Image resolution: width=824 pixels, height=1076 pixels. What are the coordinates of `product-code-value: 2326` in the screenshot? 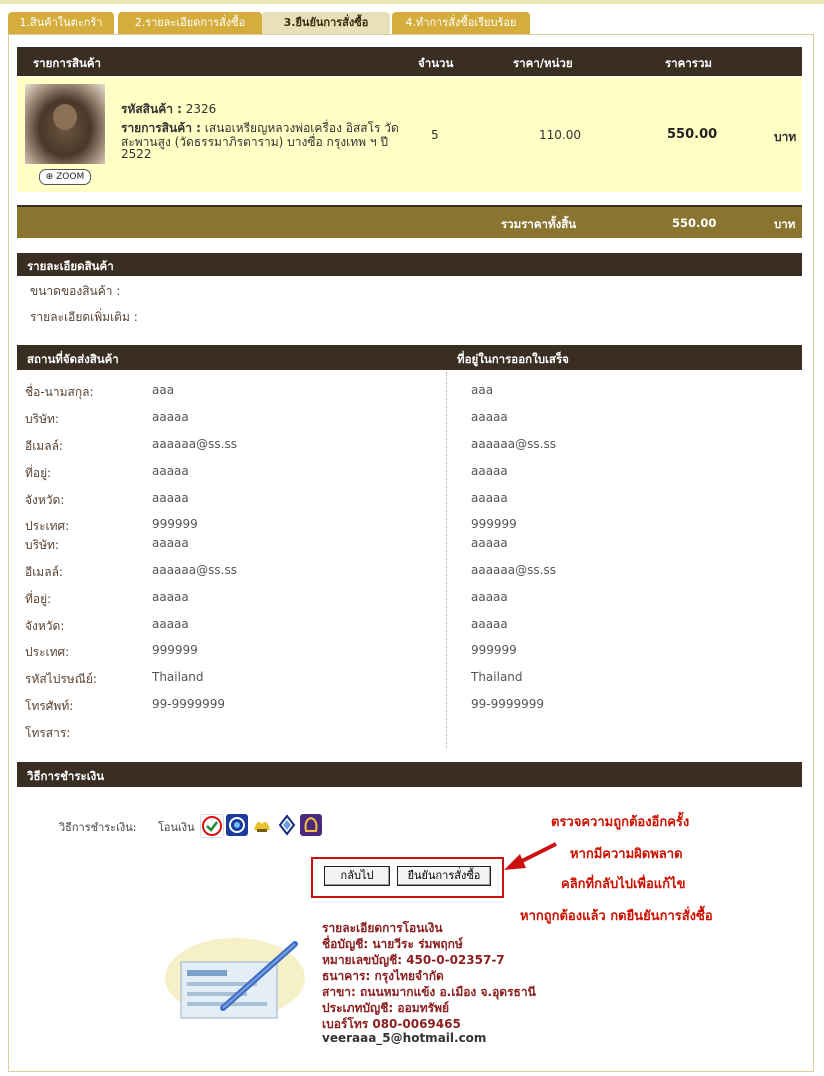 It's located at (201, 109).